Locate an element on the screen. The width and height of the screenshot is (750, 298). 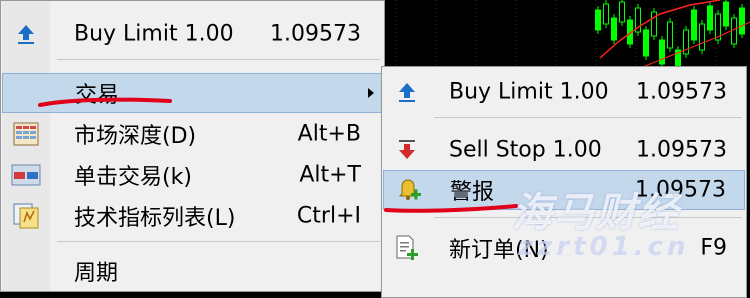
menu-item-indicators-list: 技术指标列表(L) Ctrl+I is located at coordinates (192, 216).